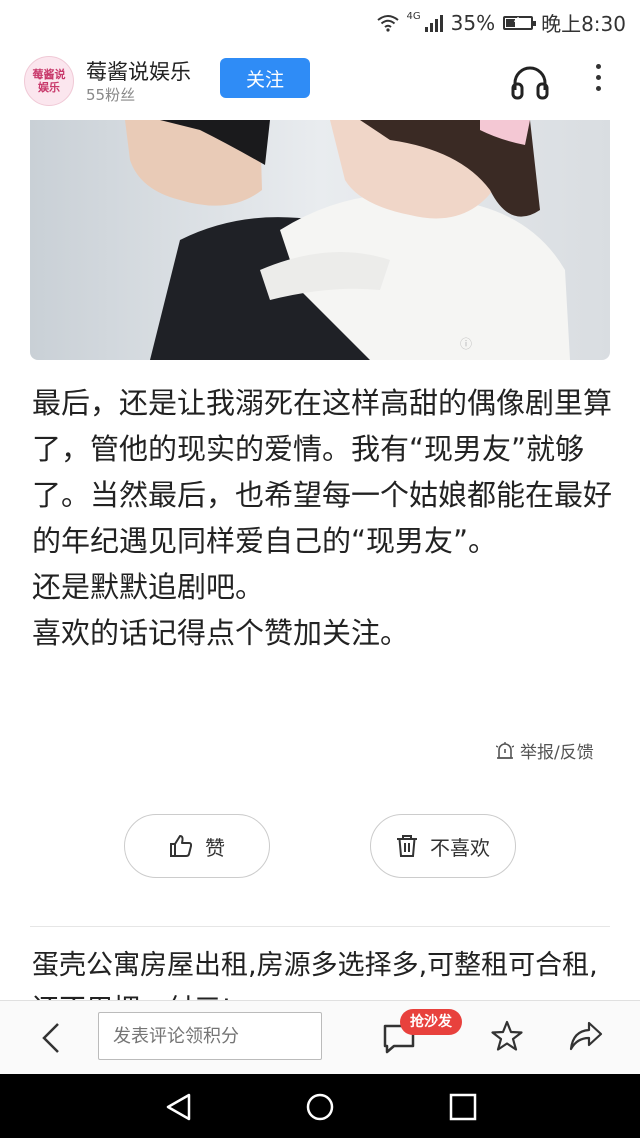 The height and width of the screenshot is (1138, 640). I want to click on article-paragraph: 还是默默追剧吧。, so click(148, 587).